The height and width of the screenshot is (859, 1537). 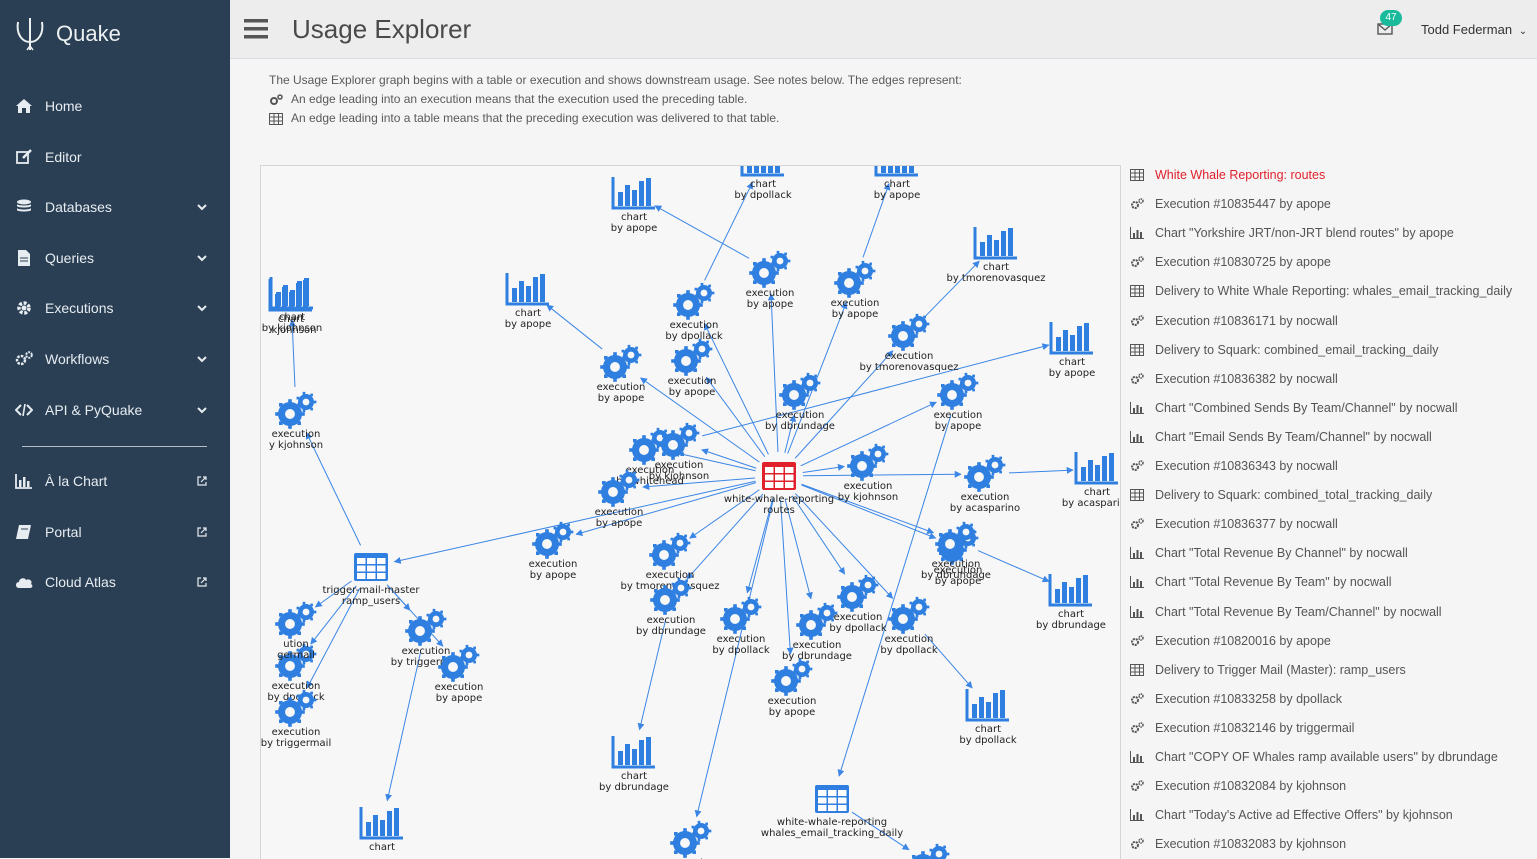 I want to click on user-menu: Todd Federman ⌄, so click(x=1474, y=29).